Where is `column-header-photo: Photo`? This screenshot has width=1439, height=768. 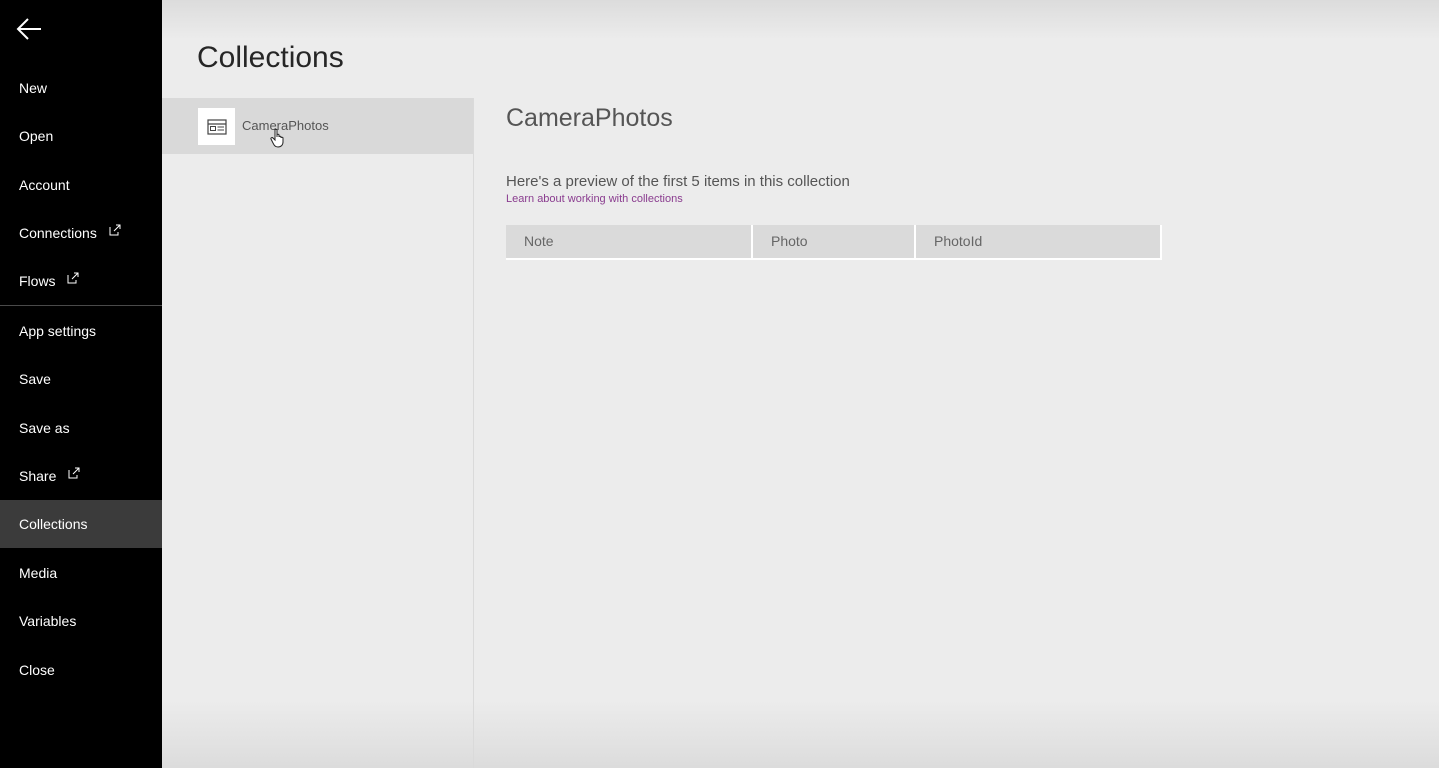
column-header-photo: Photo is located at coordinates (833, 241).